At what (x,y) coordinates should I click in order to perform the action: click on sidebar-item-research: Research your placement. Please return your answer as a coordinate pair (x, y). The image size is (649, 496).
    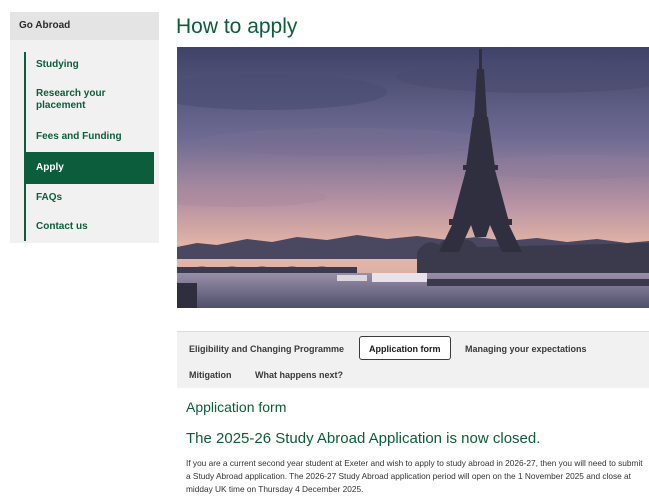
    Looking at the image, I should click on (89, 99).